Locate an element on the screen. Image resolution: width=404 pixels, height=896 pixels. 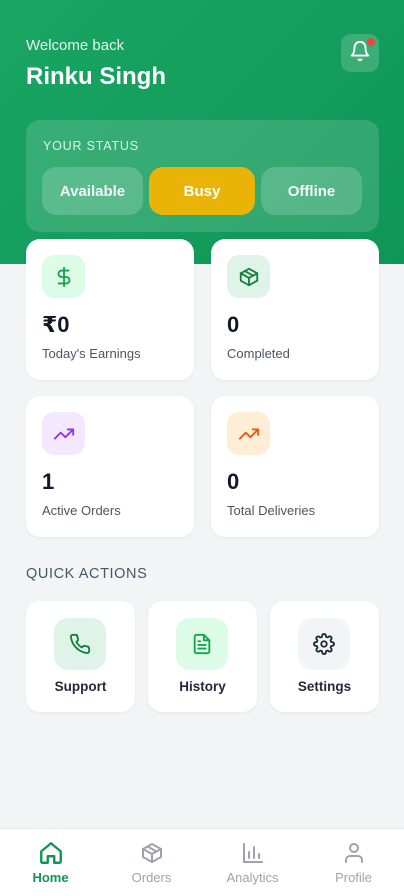
nav-analytics-label: Analytics is located at coordinates (252, 877).